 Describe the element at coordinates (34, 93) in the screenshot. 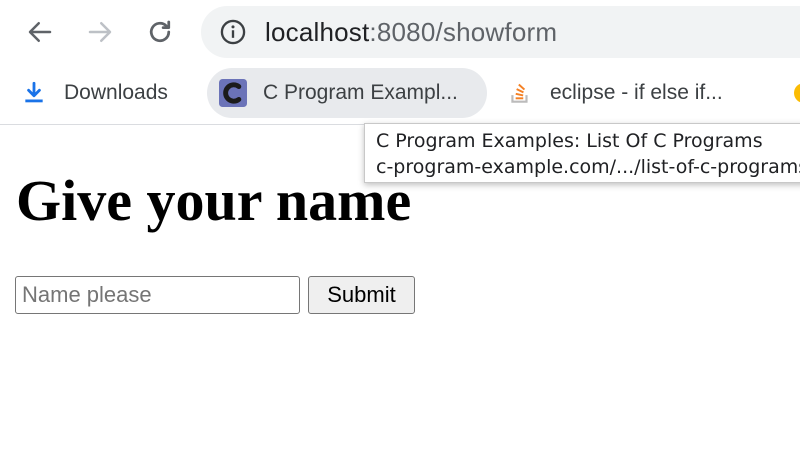

I see `download-icon` at that location.